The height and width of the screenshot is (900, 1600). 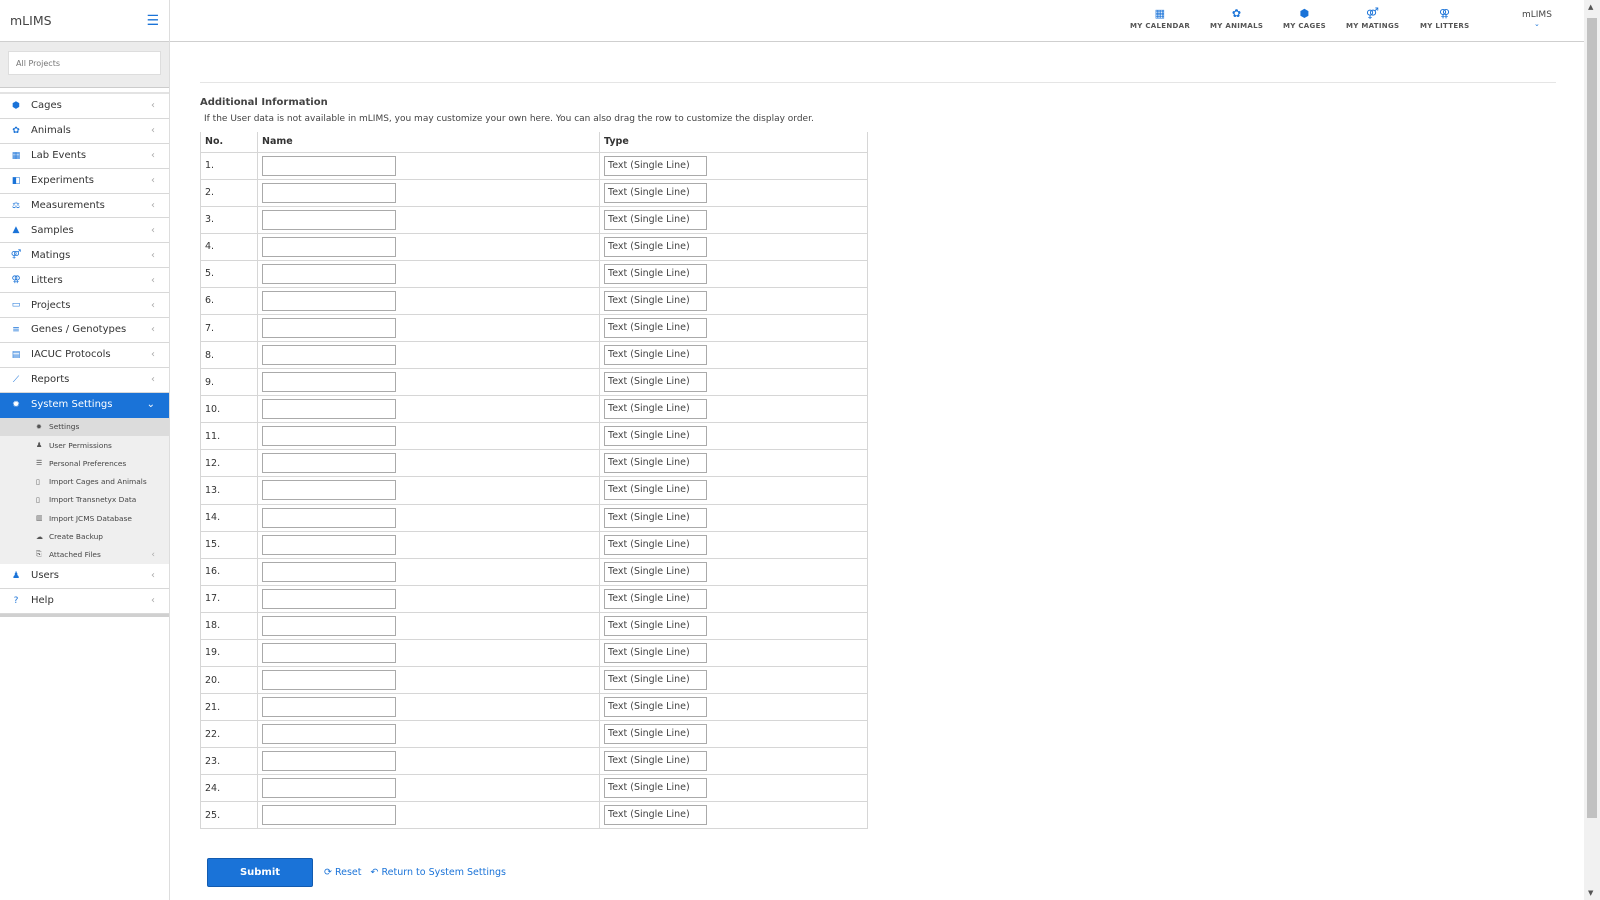 I want to click on project-selector-input, so click(x=84, y=63).